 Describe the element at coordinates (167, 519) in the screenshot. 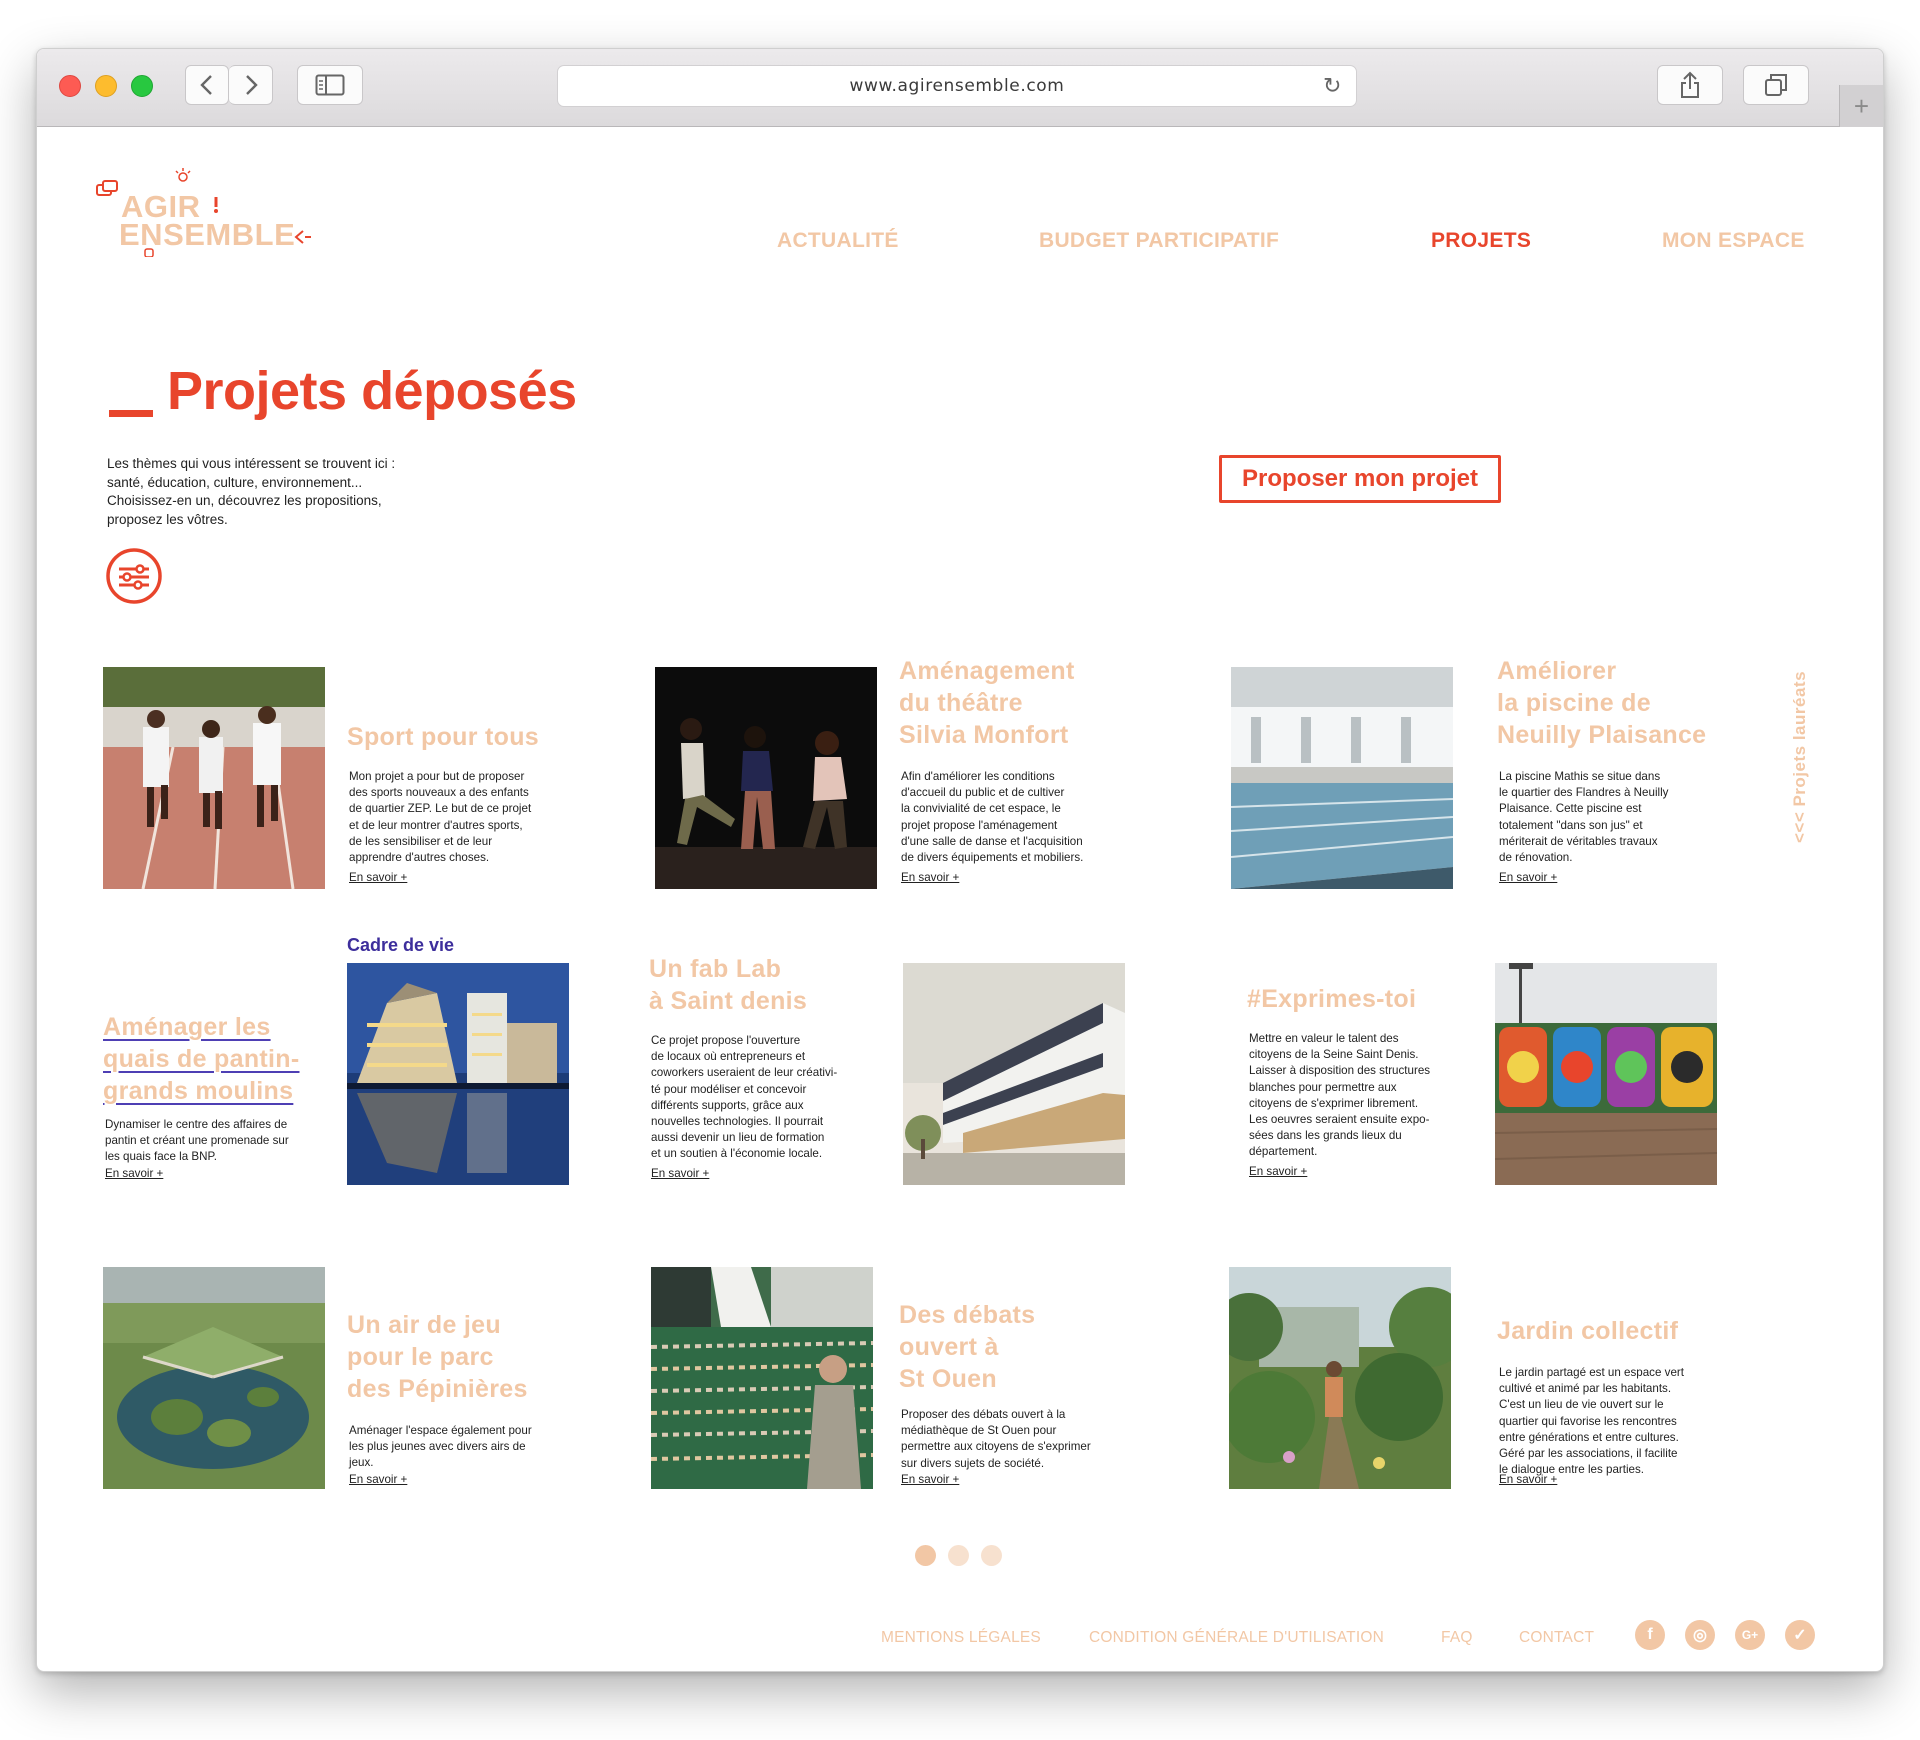

I see `intro-line: proposez les vôtres.` at that location.